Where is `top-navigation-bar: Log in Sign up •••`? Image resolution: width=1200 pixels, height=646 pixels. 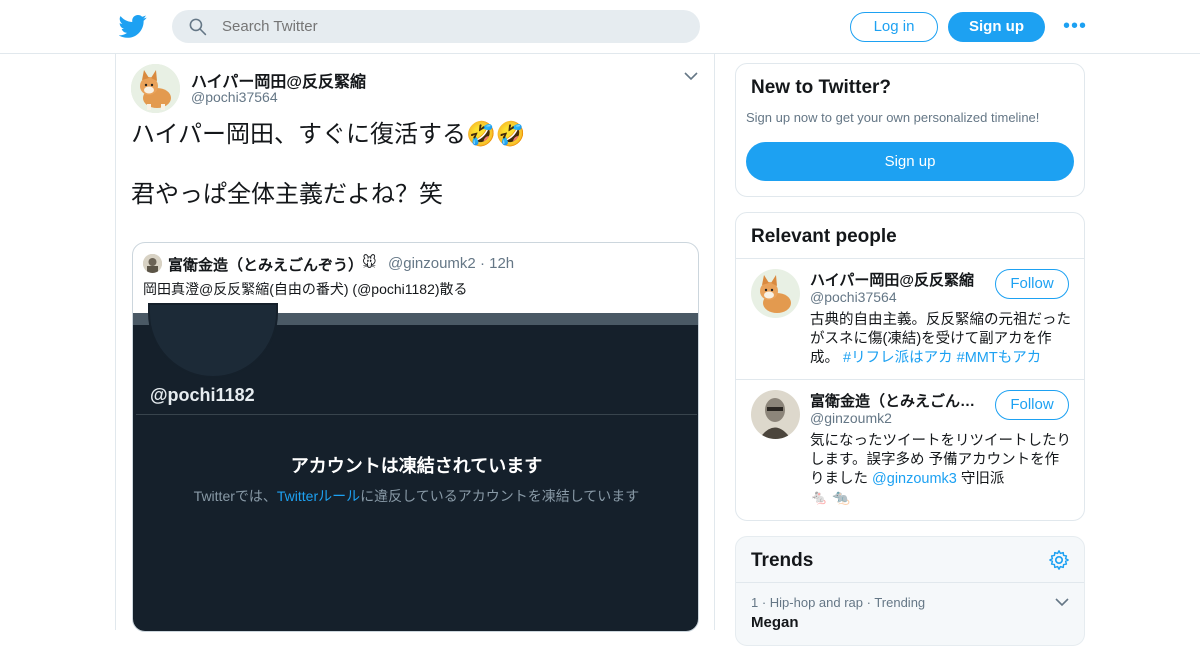
top-navigation-bar: Log in Sign up ••• is located at coordinates (600, 27).